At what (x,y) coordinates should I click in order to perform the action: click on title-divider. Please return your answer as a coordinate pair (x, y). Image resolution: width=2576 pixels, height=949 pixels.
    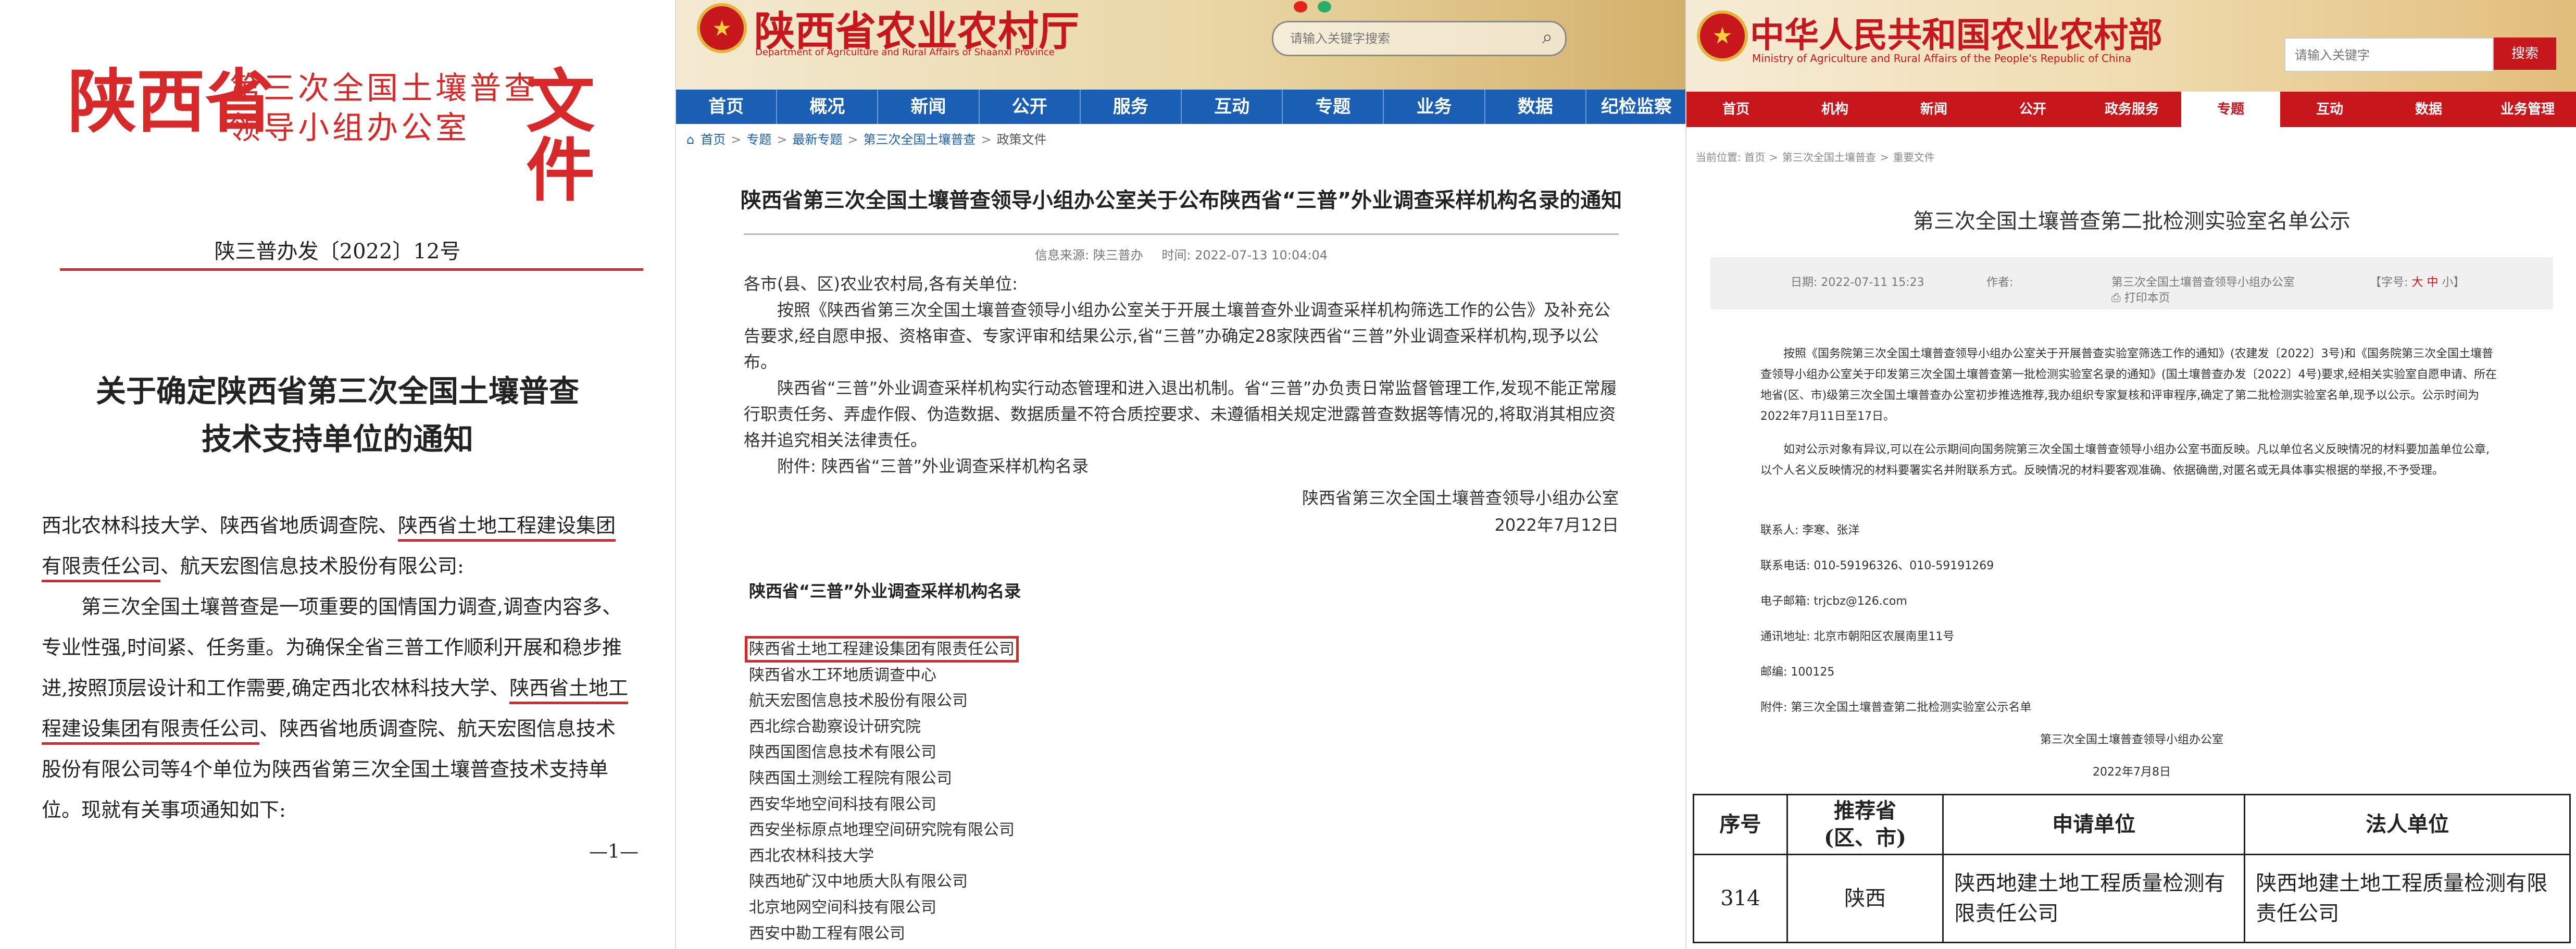
    Looking at the image, I should click on (1181, 234).